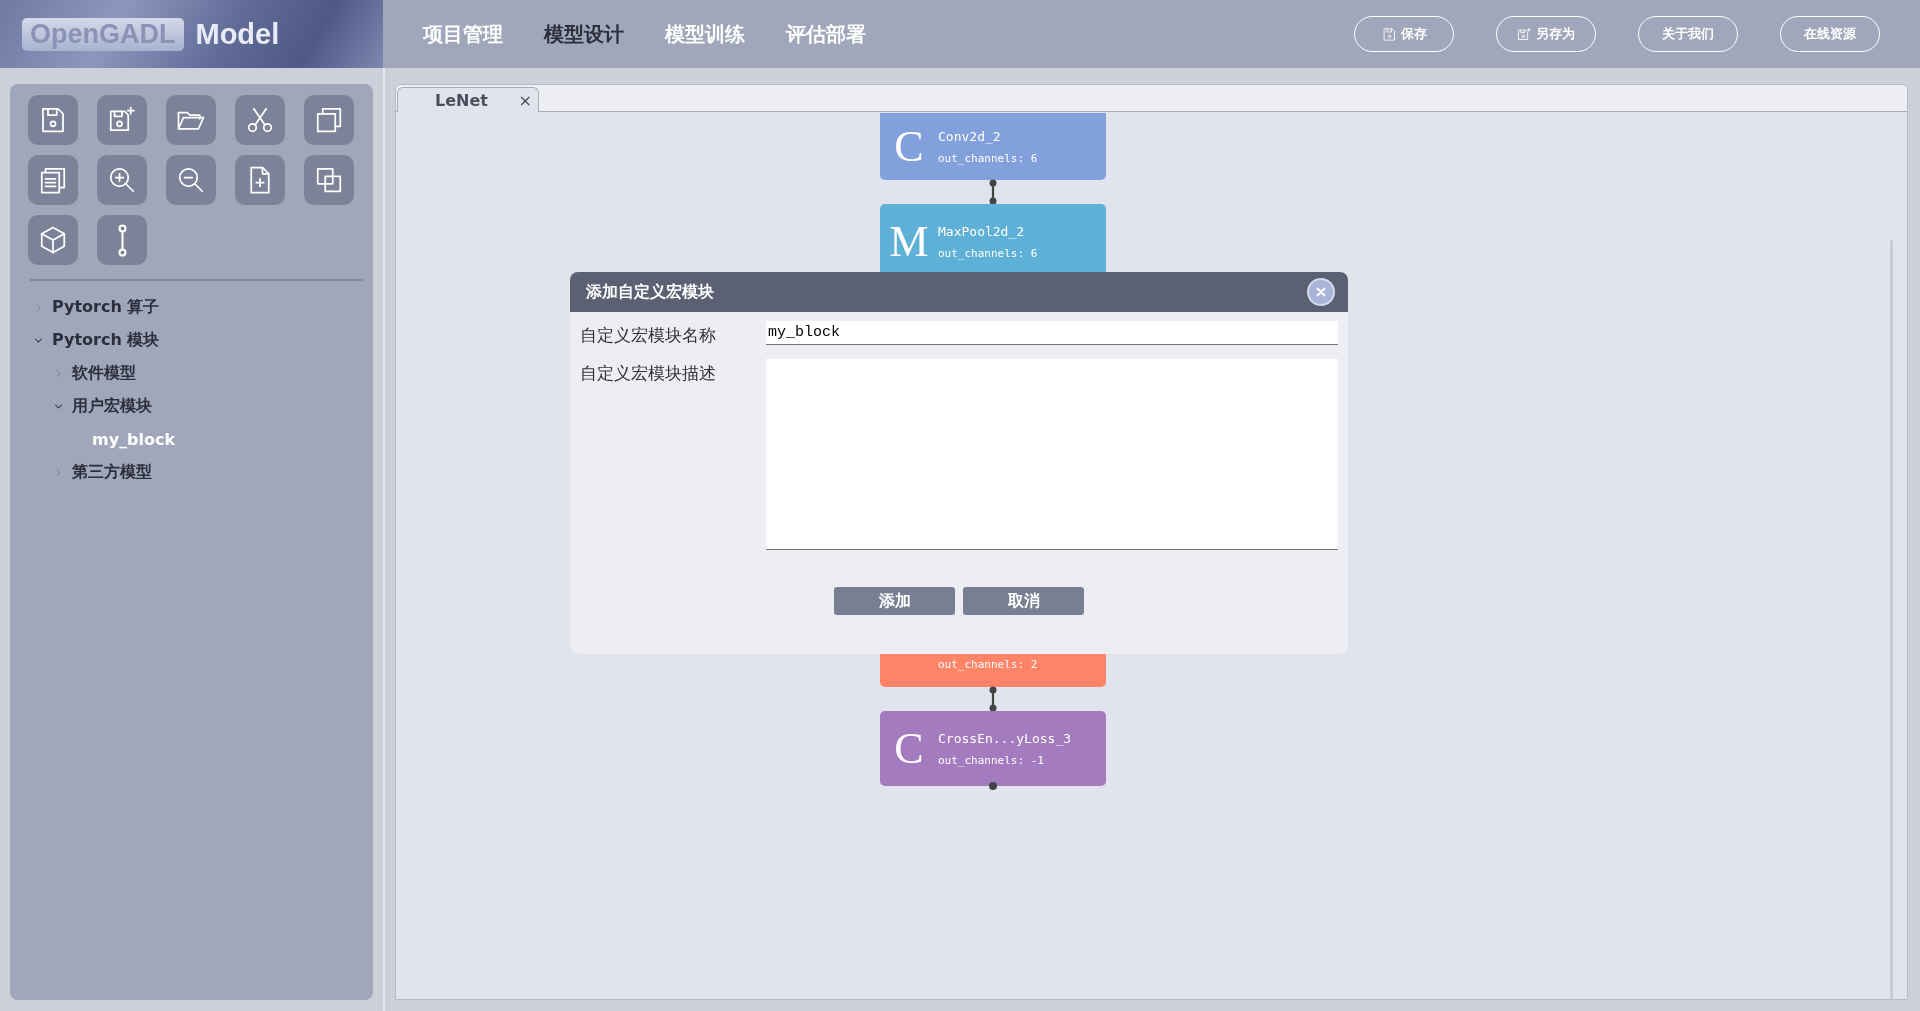 The width and height of the screenshot is (1920, 1011). What do you see at coordinates (1321, 292) in the screenshot?
I see `close-button` at bounding box center [1321, 292].